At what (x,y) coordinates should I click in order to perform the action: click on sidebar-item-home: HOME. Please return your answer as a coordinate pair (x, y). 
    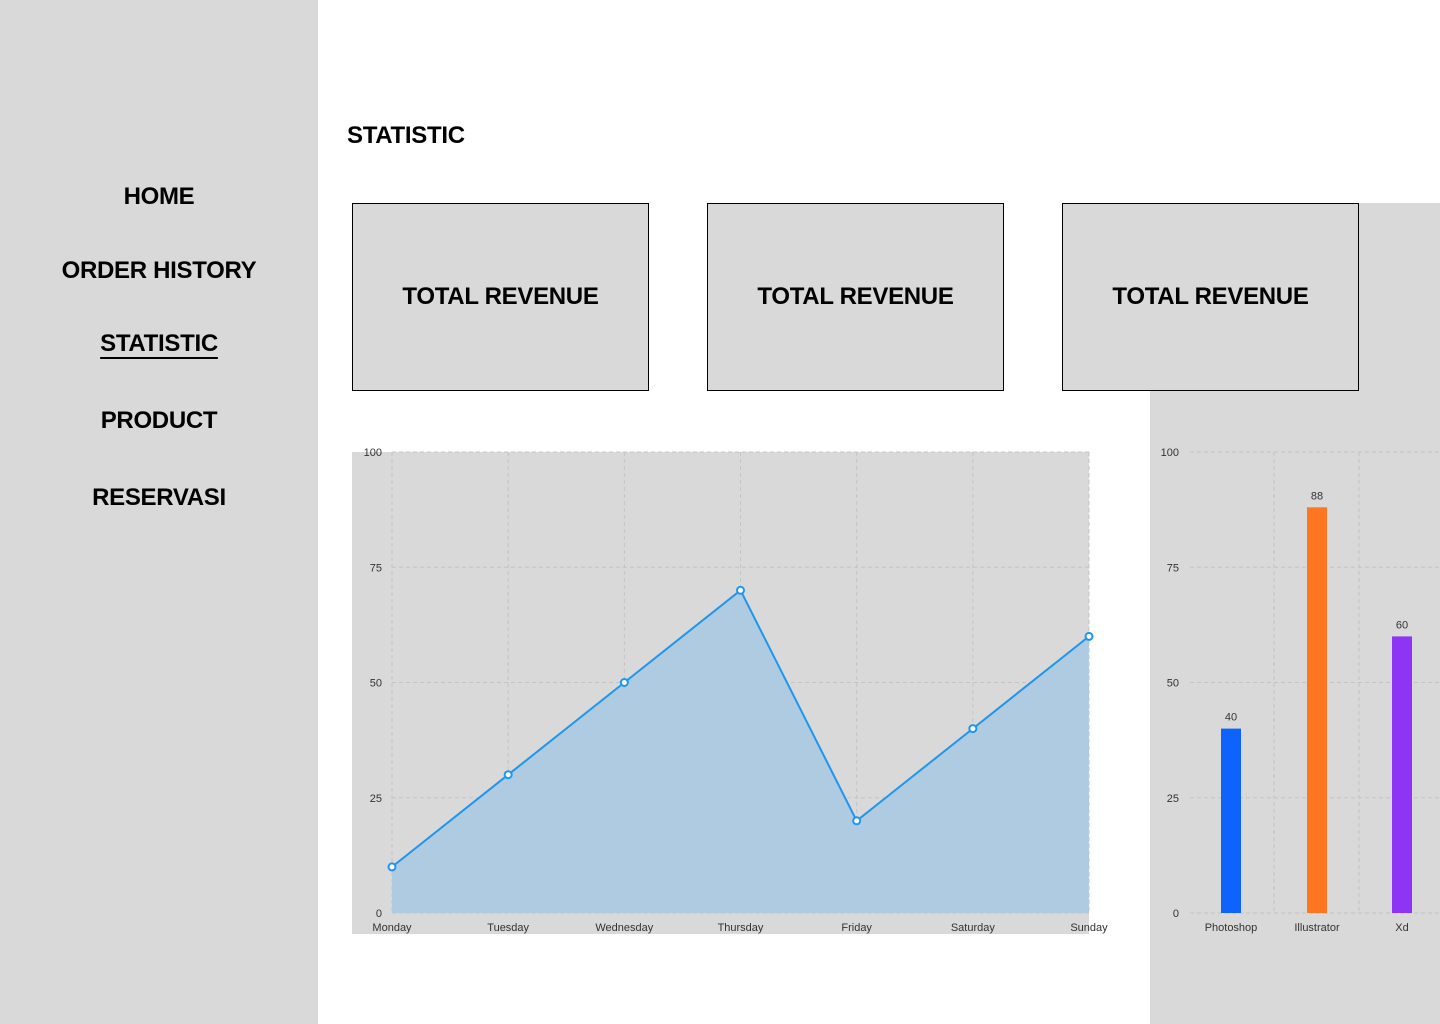
    Looking at the image, I should click on (159, 197).